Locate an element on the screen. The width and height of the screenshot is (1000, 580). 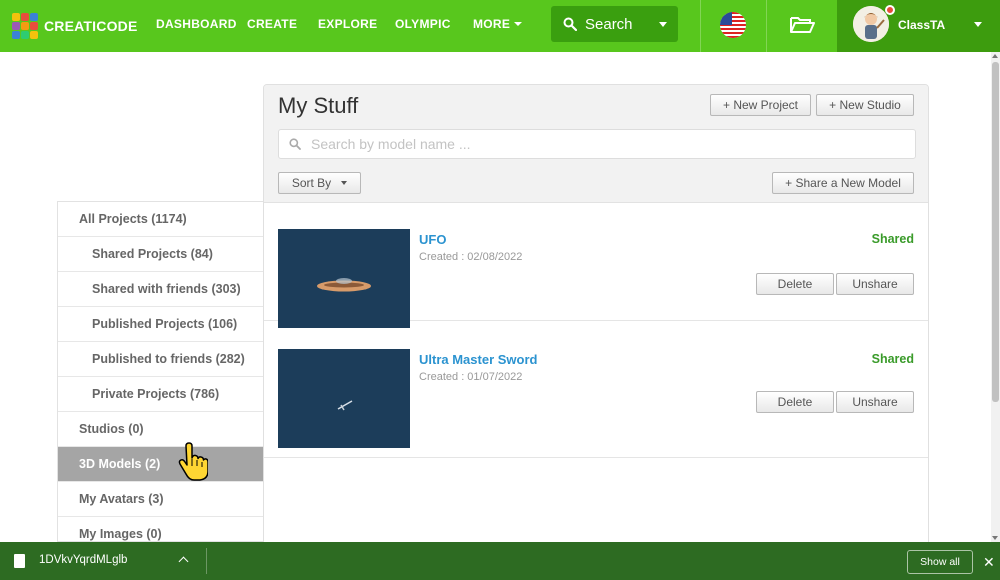
global-search-button: Search is located at coordinates (614, 24).